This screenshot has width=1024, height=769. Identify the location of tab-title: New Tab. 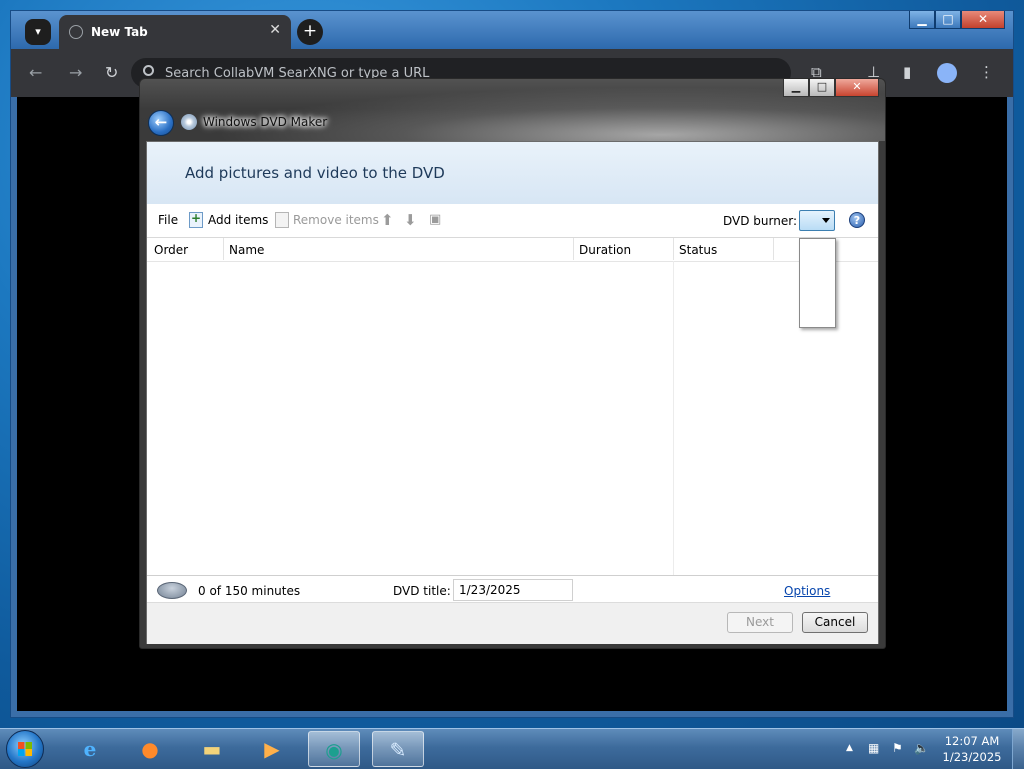
(119, 32).